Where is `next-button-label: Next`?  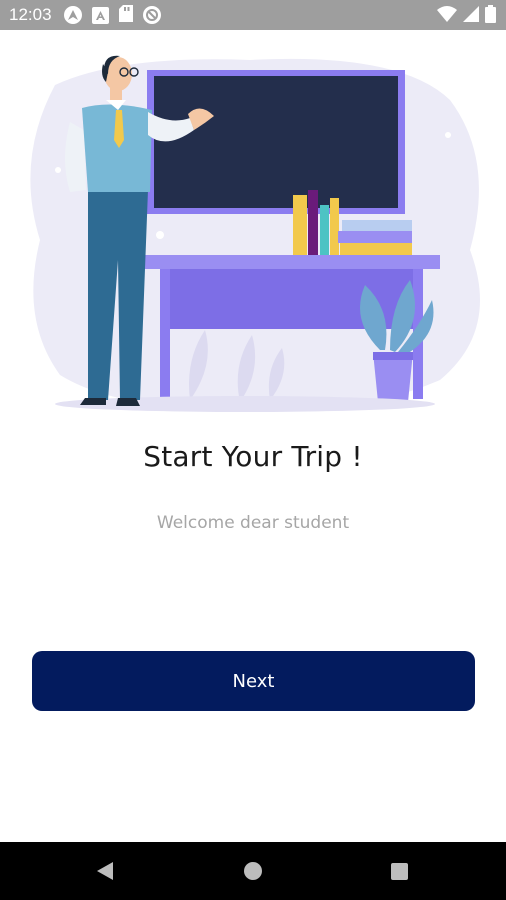 next-button-label: Next is located at coordinates (253, 681).